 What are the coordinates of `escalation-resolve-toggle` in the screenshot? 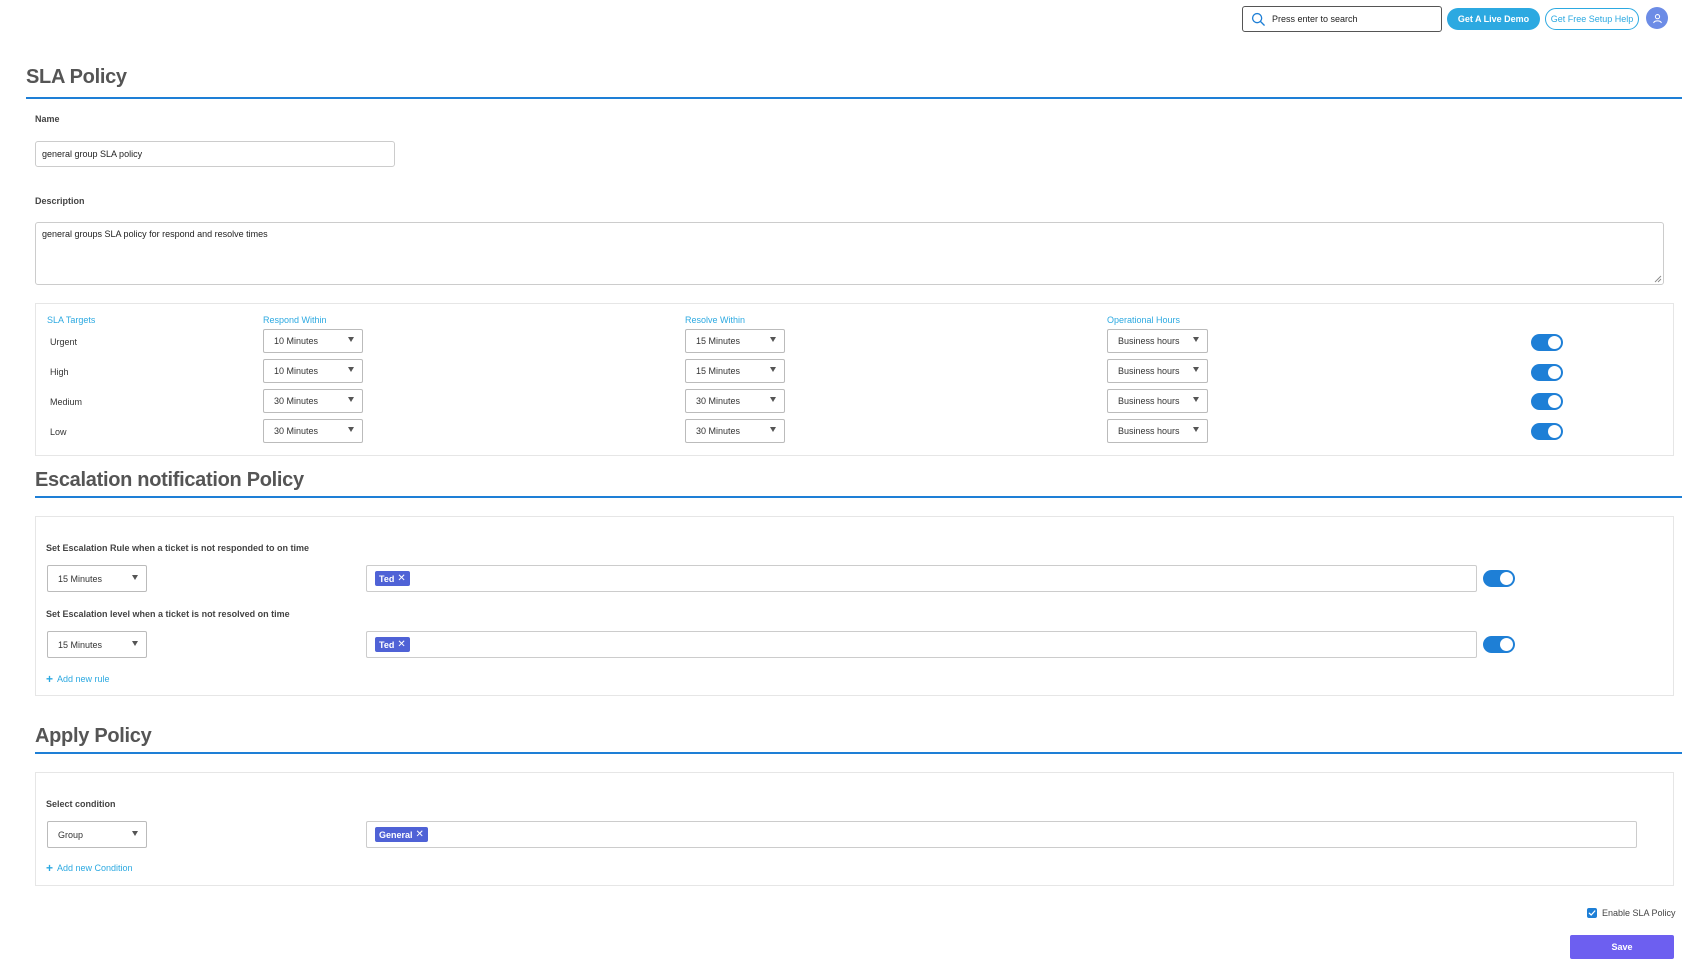 It's located at (1499, 644).